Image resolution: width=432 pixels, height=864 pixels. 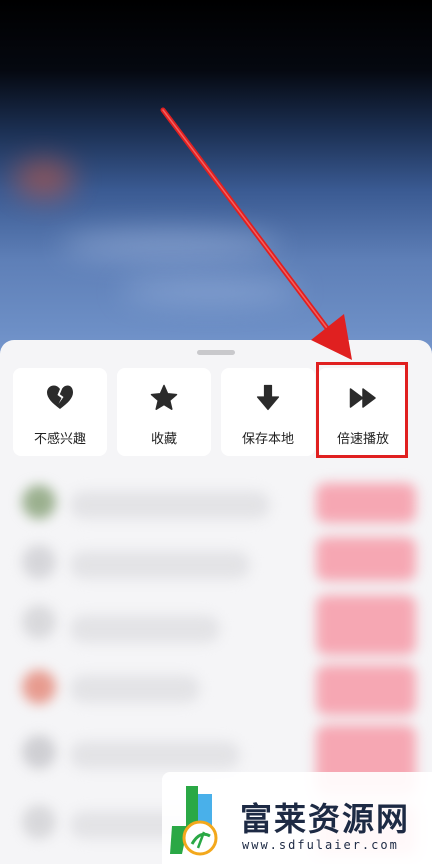 What do you see at coordinates (163, 439) in the screenshot?
I see `favorite-label: 收藏` at bounding box center [163, 439].